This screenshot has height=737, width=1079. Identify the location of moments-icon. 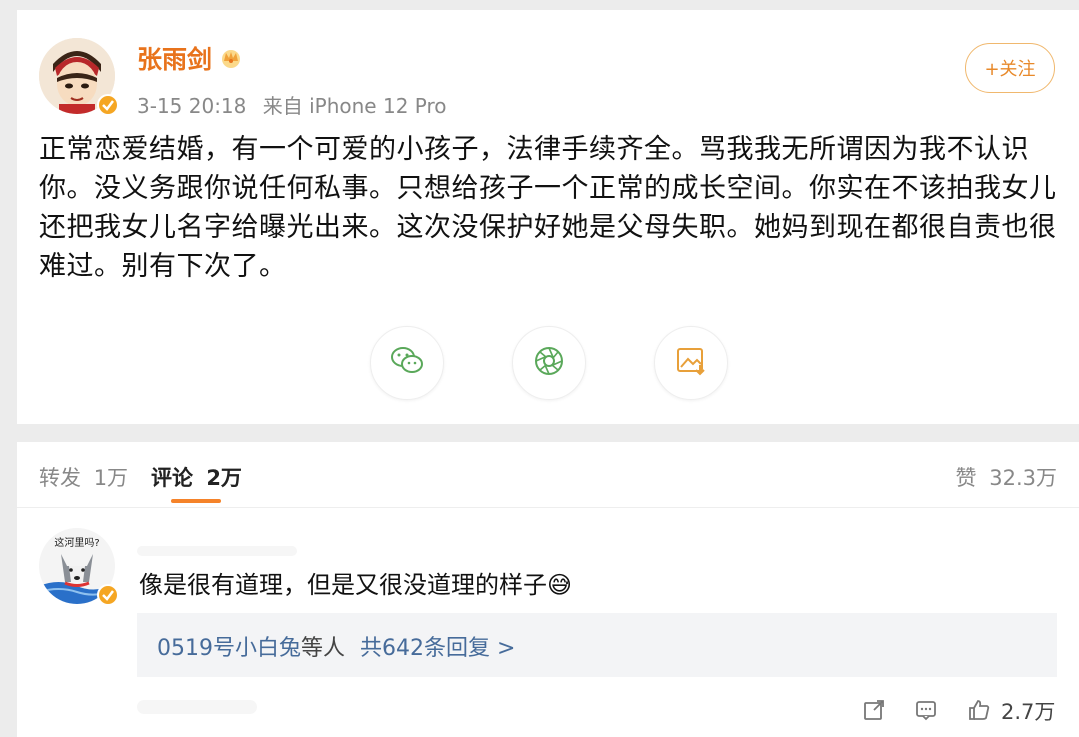
(549, 363).